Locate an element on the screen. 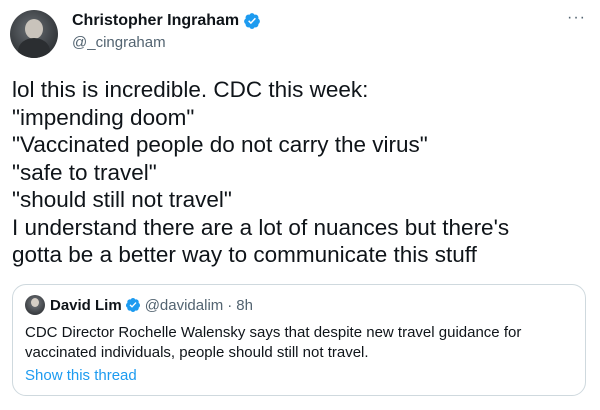  more-options-icon: ··· is located at coordinates (576, 18).